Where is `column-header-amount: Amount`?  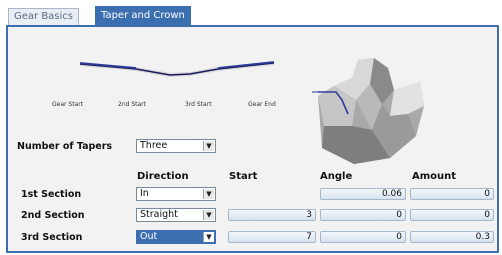 column-header-amount: Amount is located at coordinates (434, 176).